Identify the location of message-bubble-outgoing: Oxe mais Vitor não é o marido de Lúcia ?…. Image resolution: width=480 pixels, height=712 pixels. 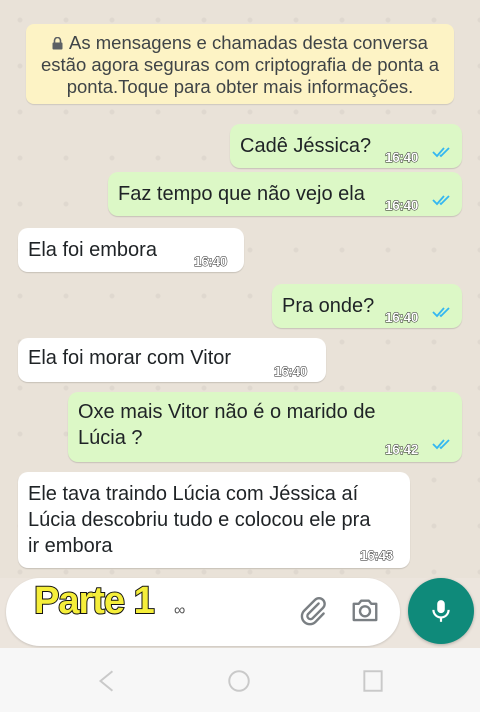
(265, 427).